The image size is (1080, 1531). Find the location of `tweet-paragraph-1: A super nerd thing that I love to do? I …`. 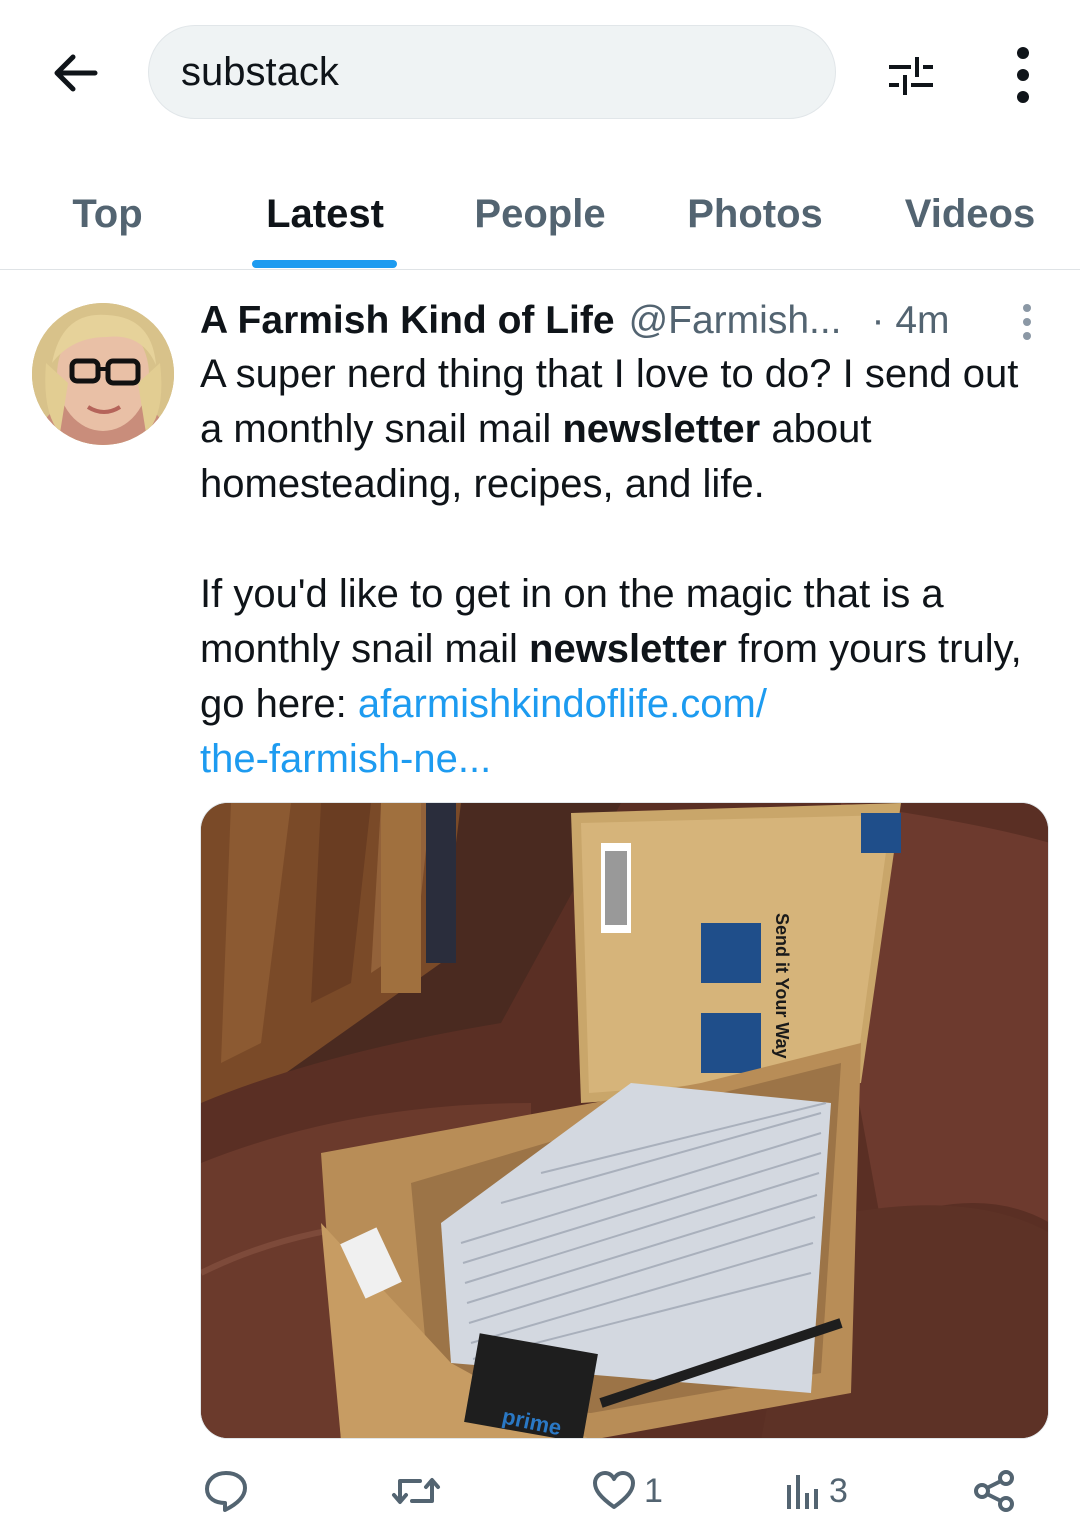

tweet-paragraph-1: A super nerd thing that I love to do? I … is located at coordinates (609, 429).